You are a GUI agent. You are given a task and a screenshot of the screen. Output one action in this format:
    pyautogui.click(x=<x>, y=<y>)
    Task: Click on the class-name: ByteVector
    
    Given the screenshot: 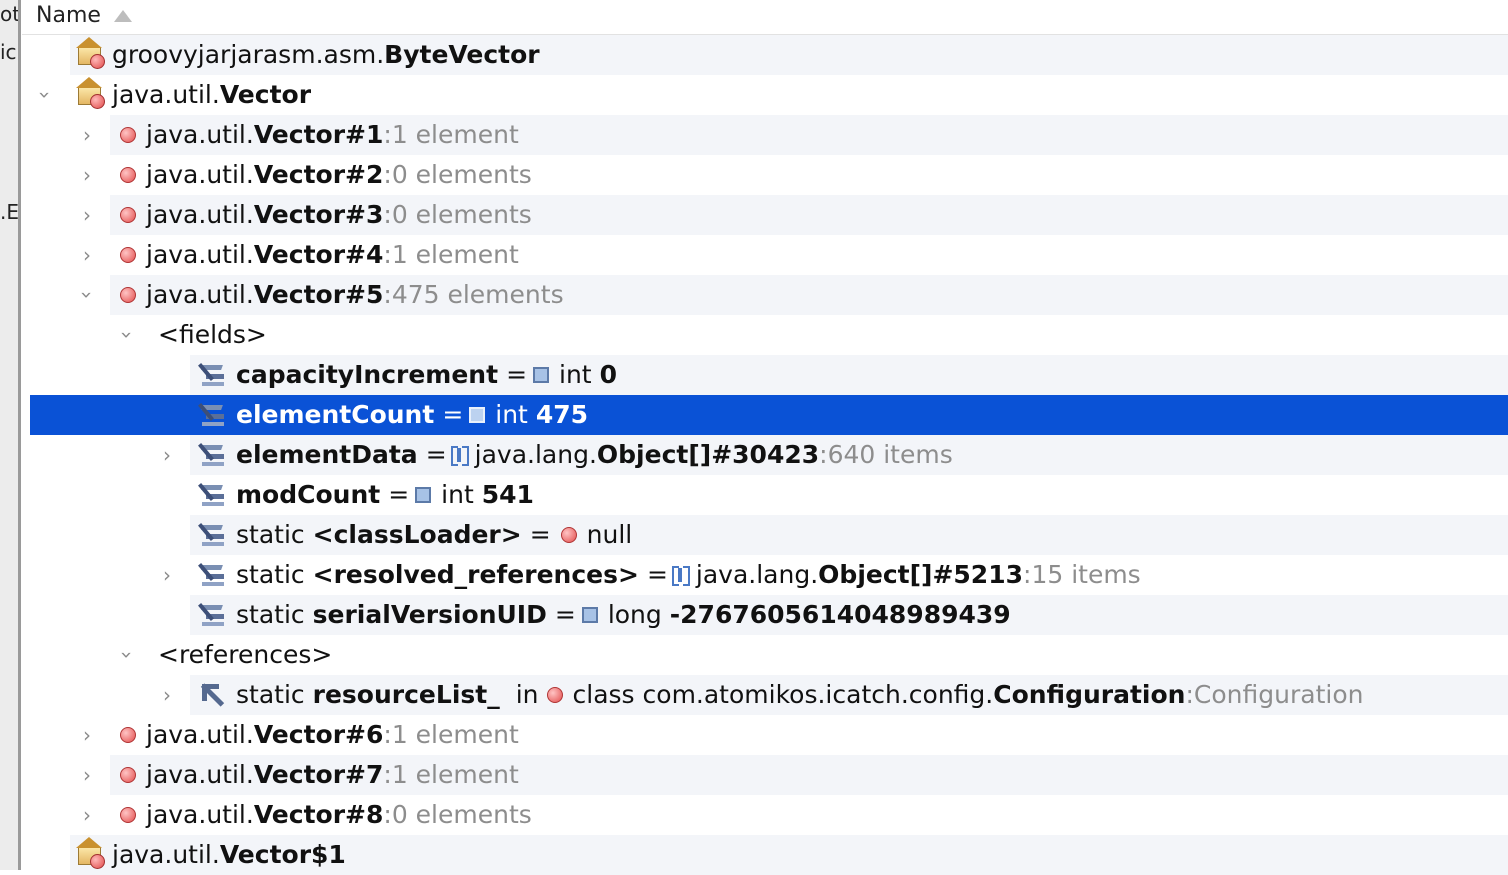 What is the action you would take?
    pyautogui.click(x=462, y=54)
    